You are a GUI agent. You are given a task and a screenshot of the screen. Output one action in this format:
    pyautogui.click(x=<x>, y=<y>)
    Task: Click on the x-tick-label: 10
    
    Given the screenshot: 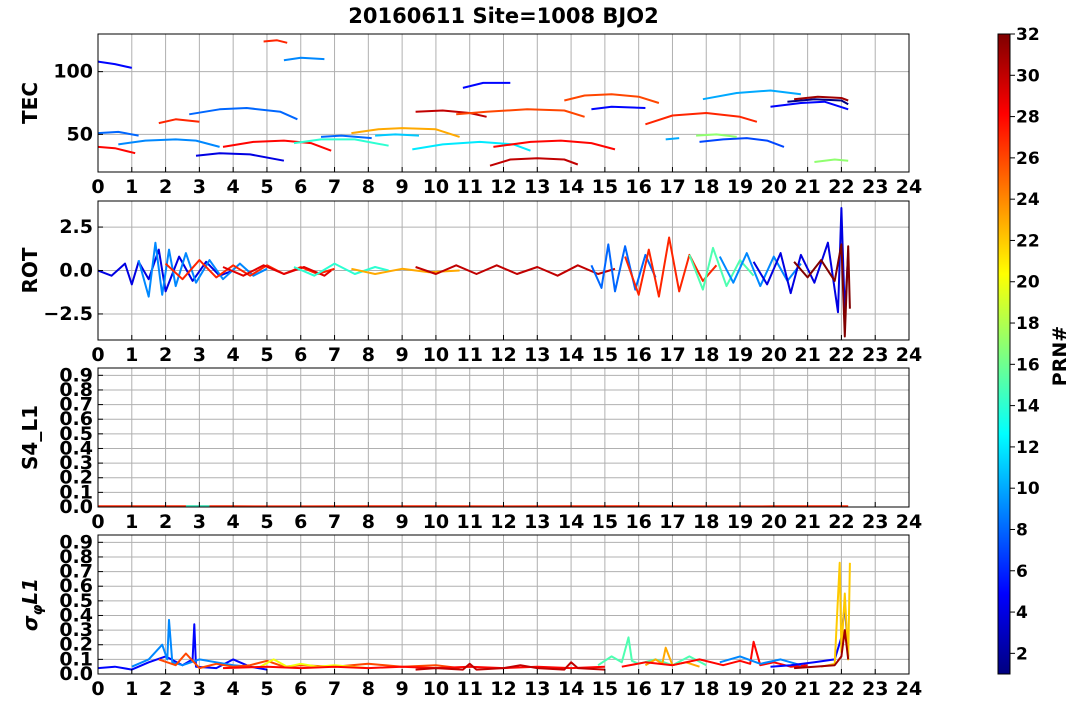 What is the action you would take?
    pyautogui.click(x=436, y=187)
    